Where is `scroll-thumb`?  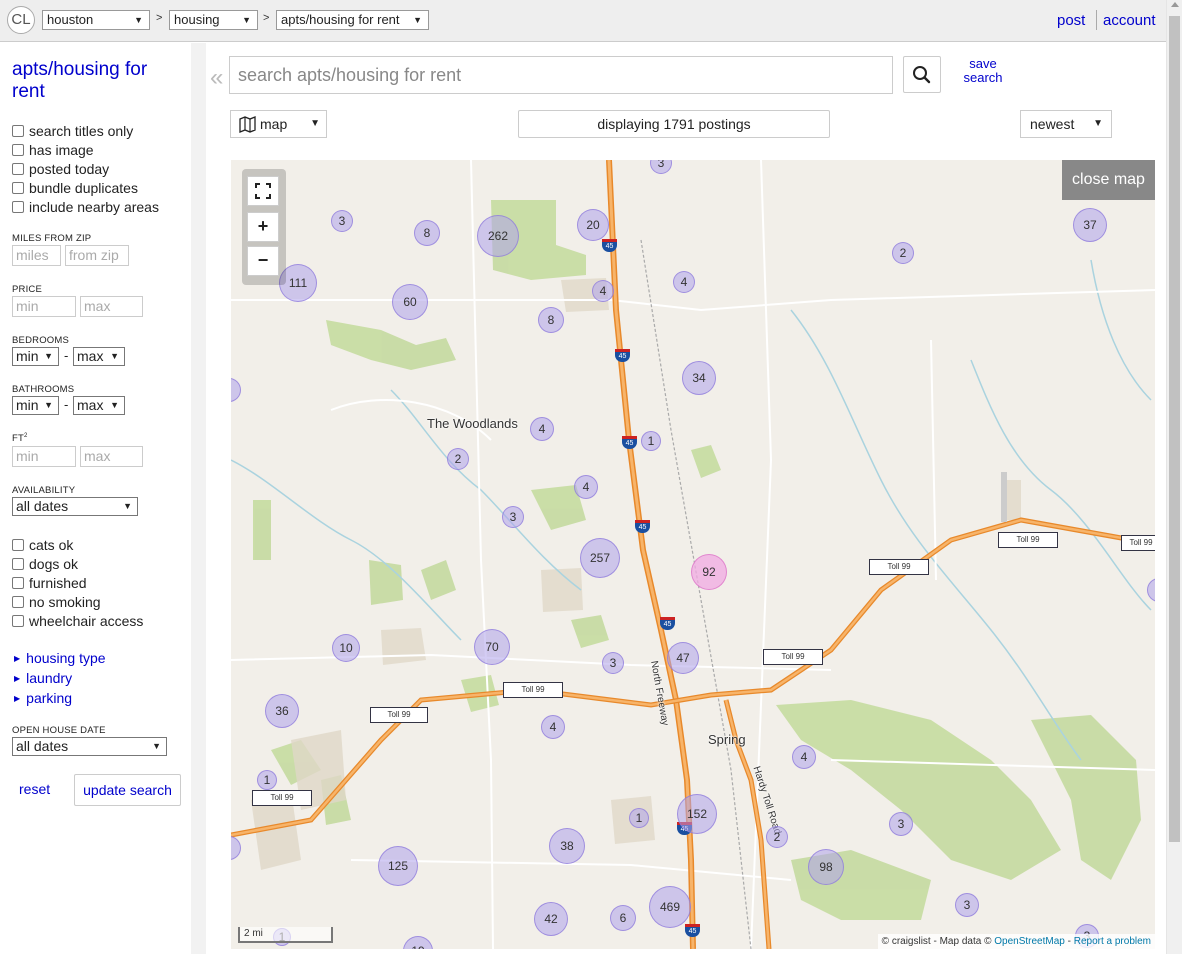
scroll-thumb is located at coordinates (1174, 429).